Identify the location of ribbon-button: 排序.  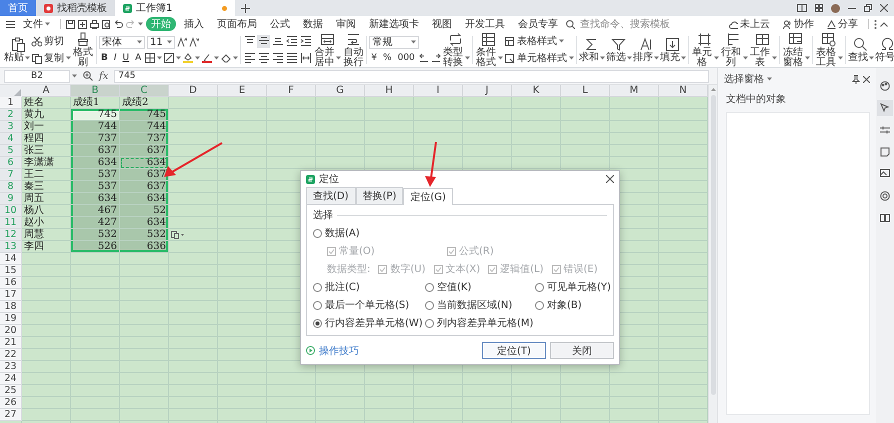
(645, 49).